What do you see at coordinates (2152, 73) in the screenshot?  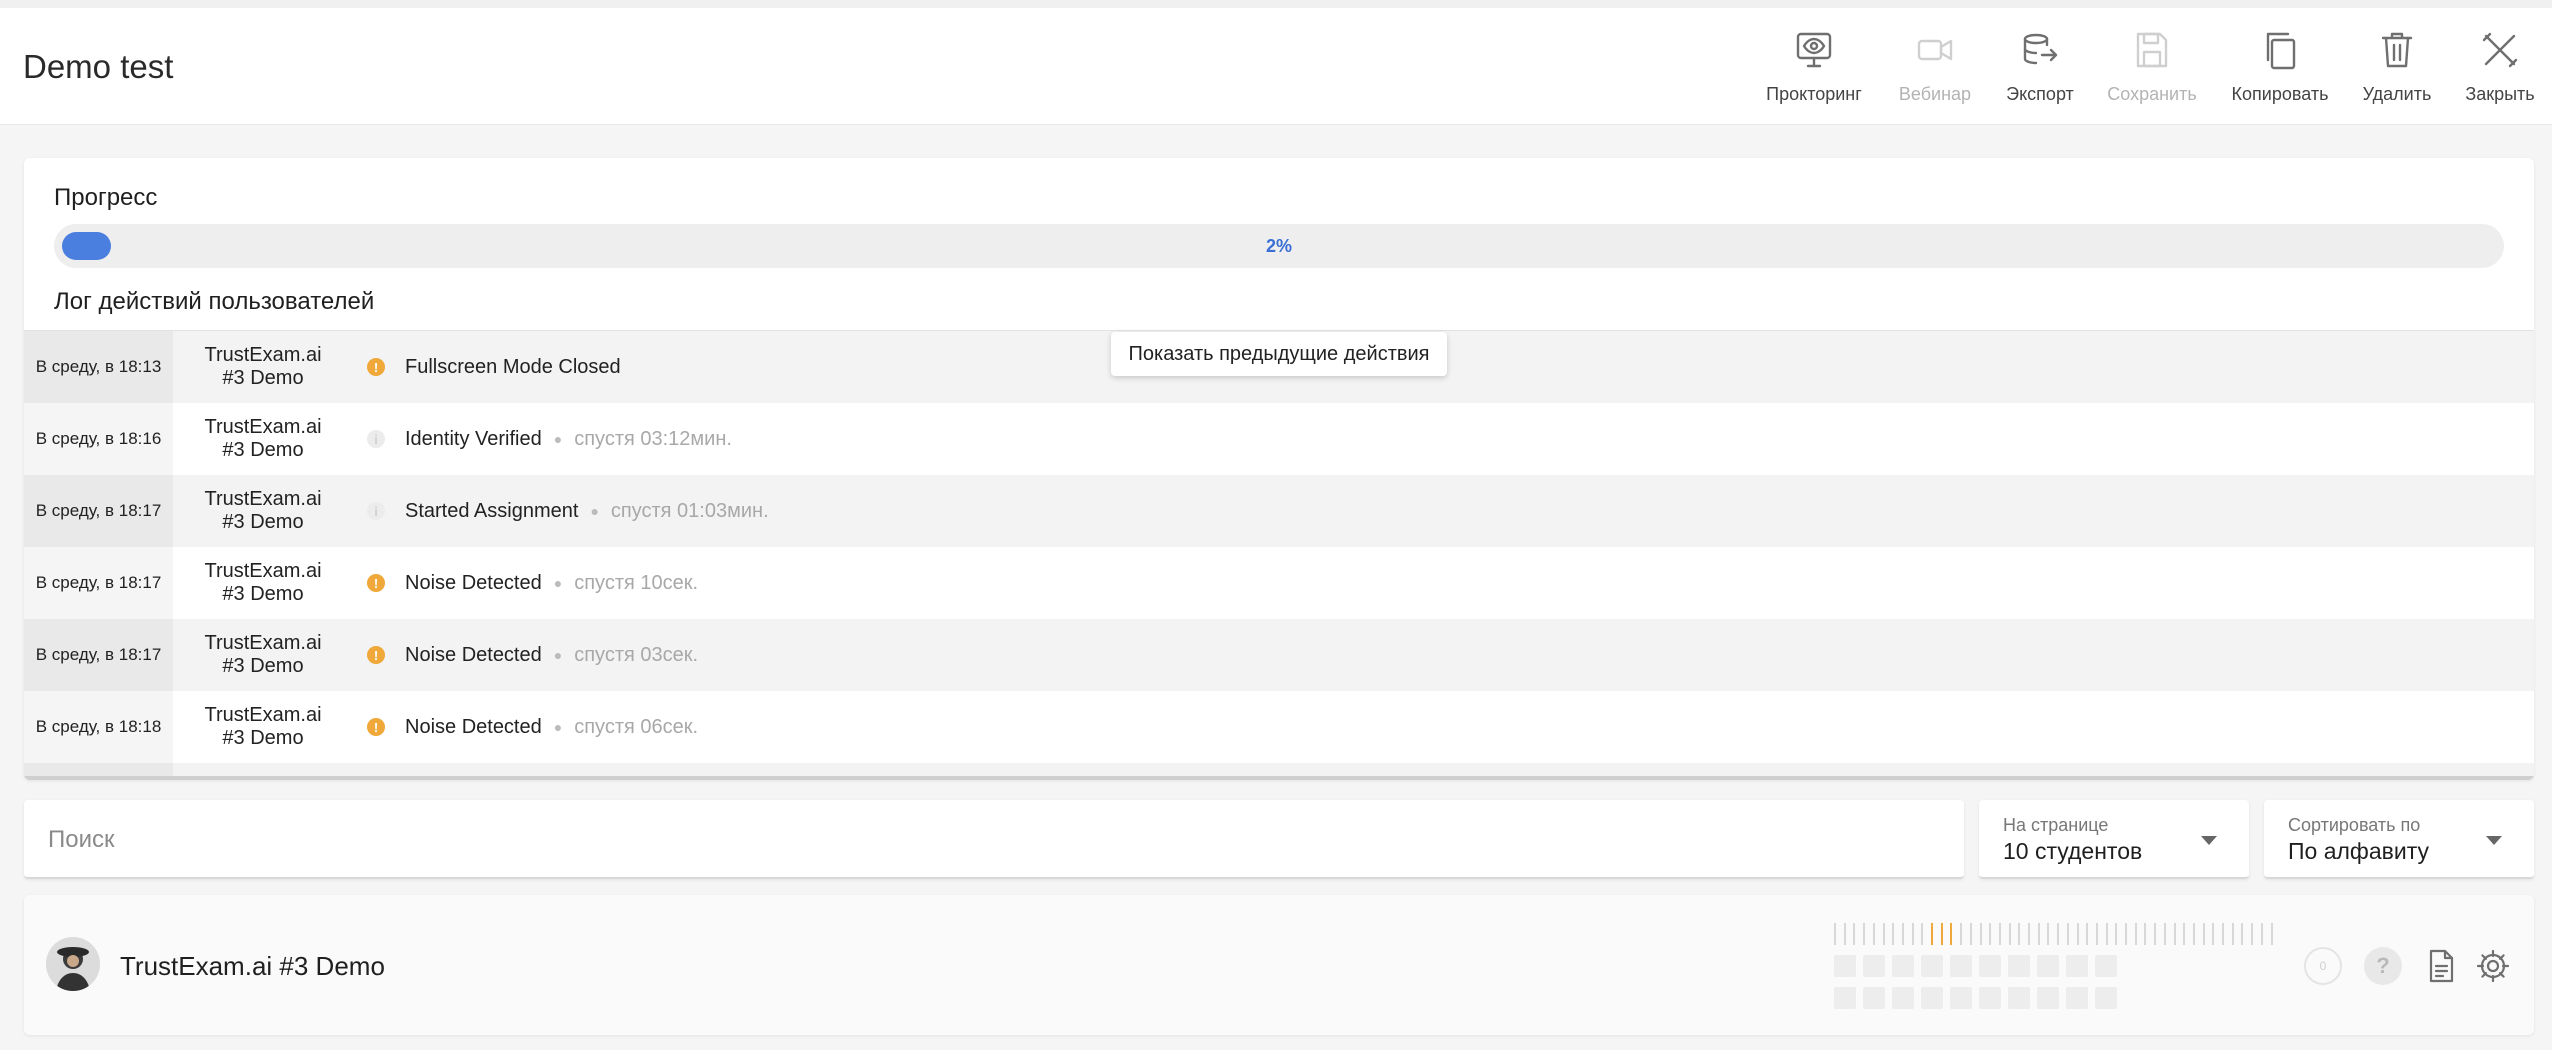 I see `save-button: Сохранить` at bounding box center [2152, 73].